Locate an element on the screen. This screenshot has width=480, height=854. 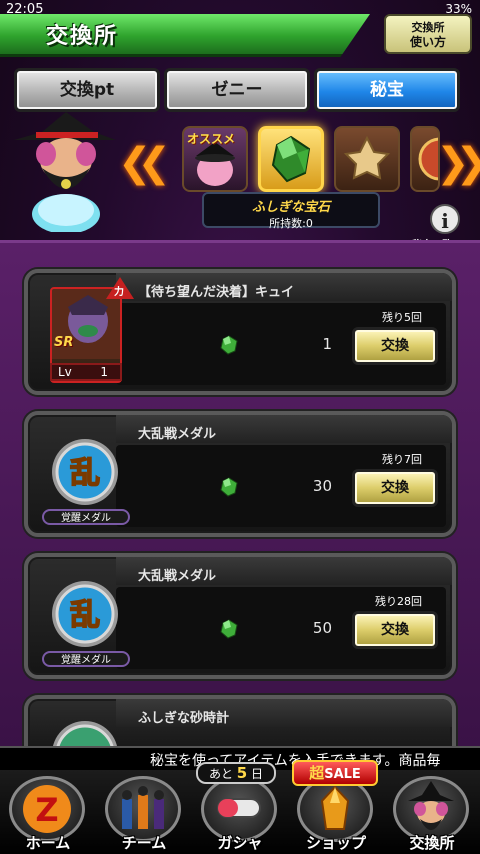
nav-exchange-label: 交換所 is located at coordinates (432, 843).